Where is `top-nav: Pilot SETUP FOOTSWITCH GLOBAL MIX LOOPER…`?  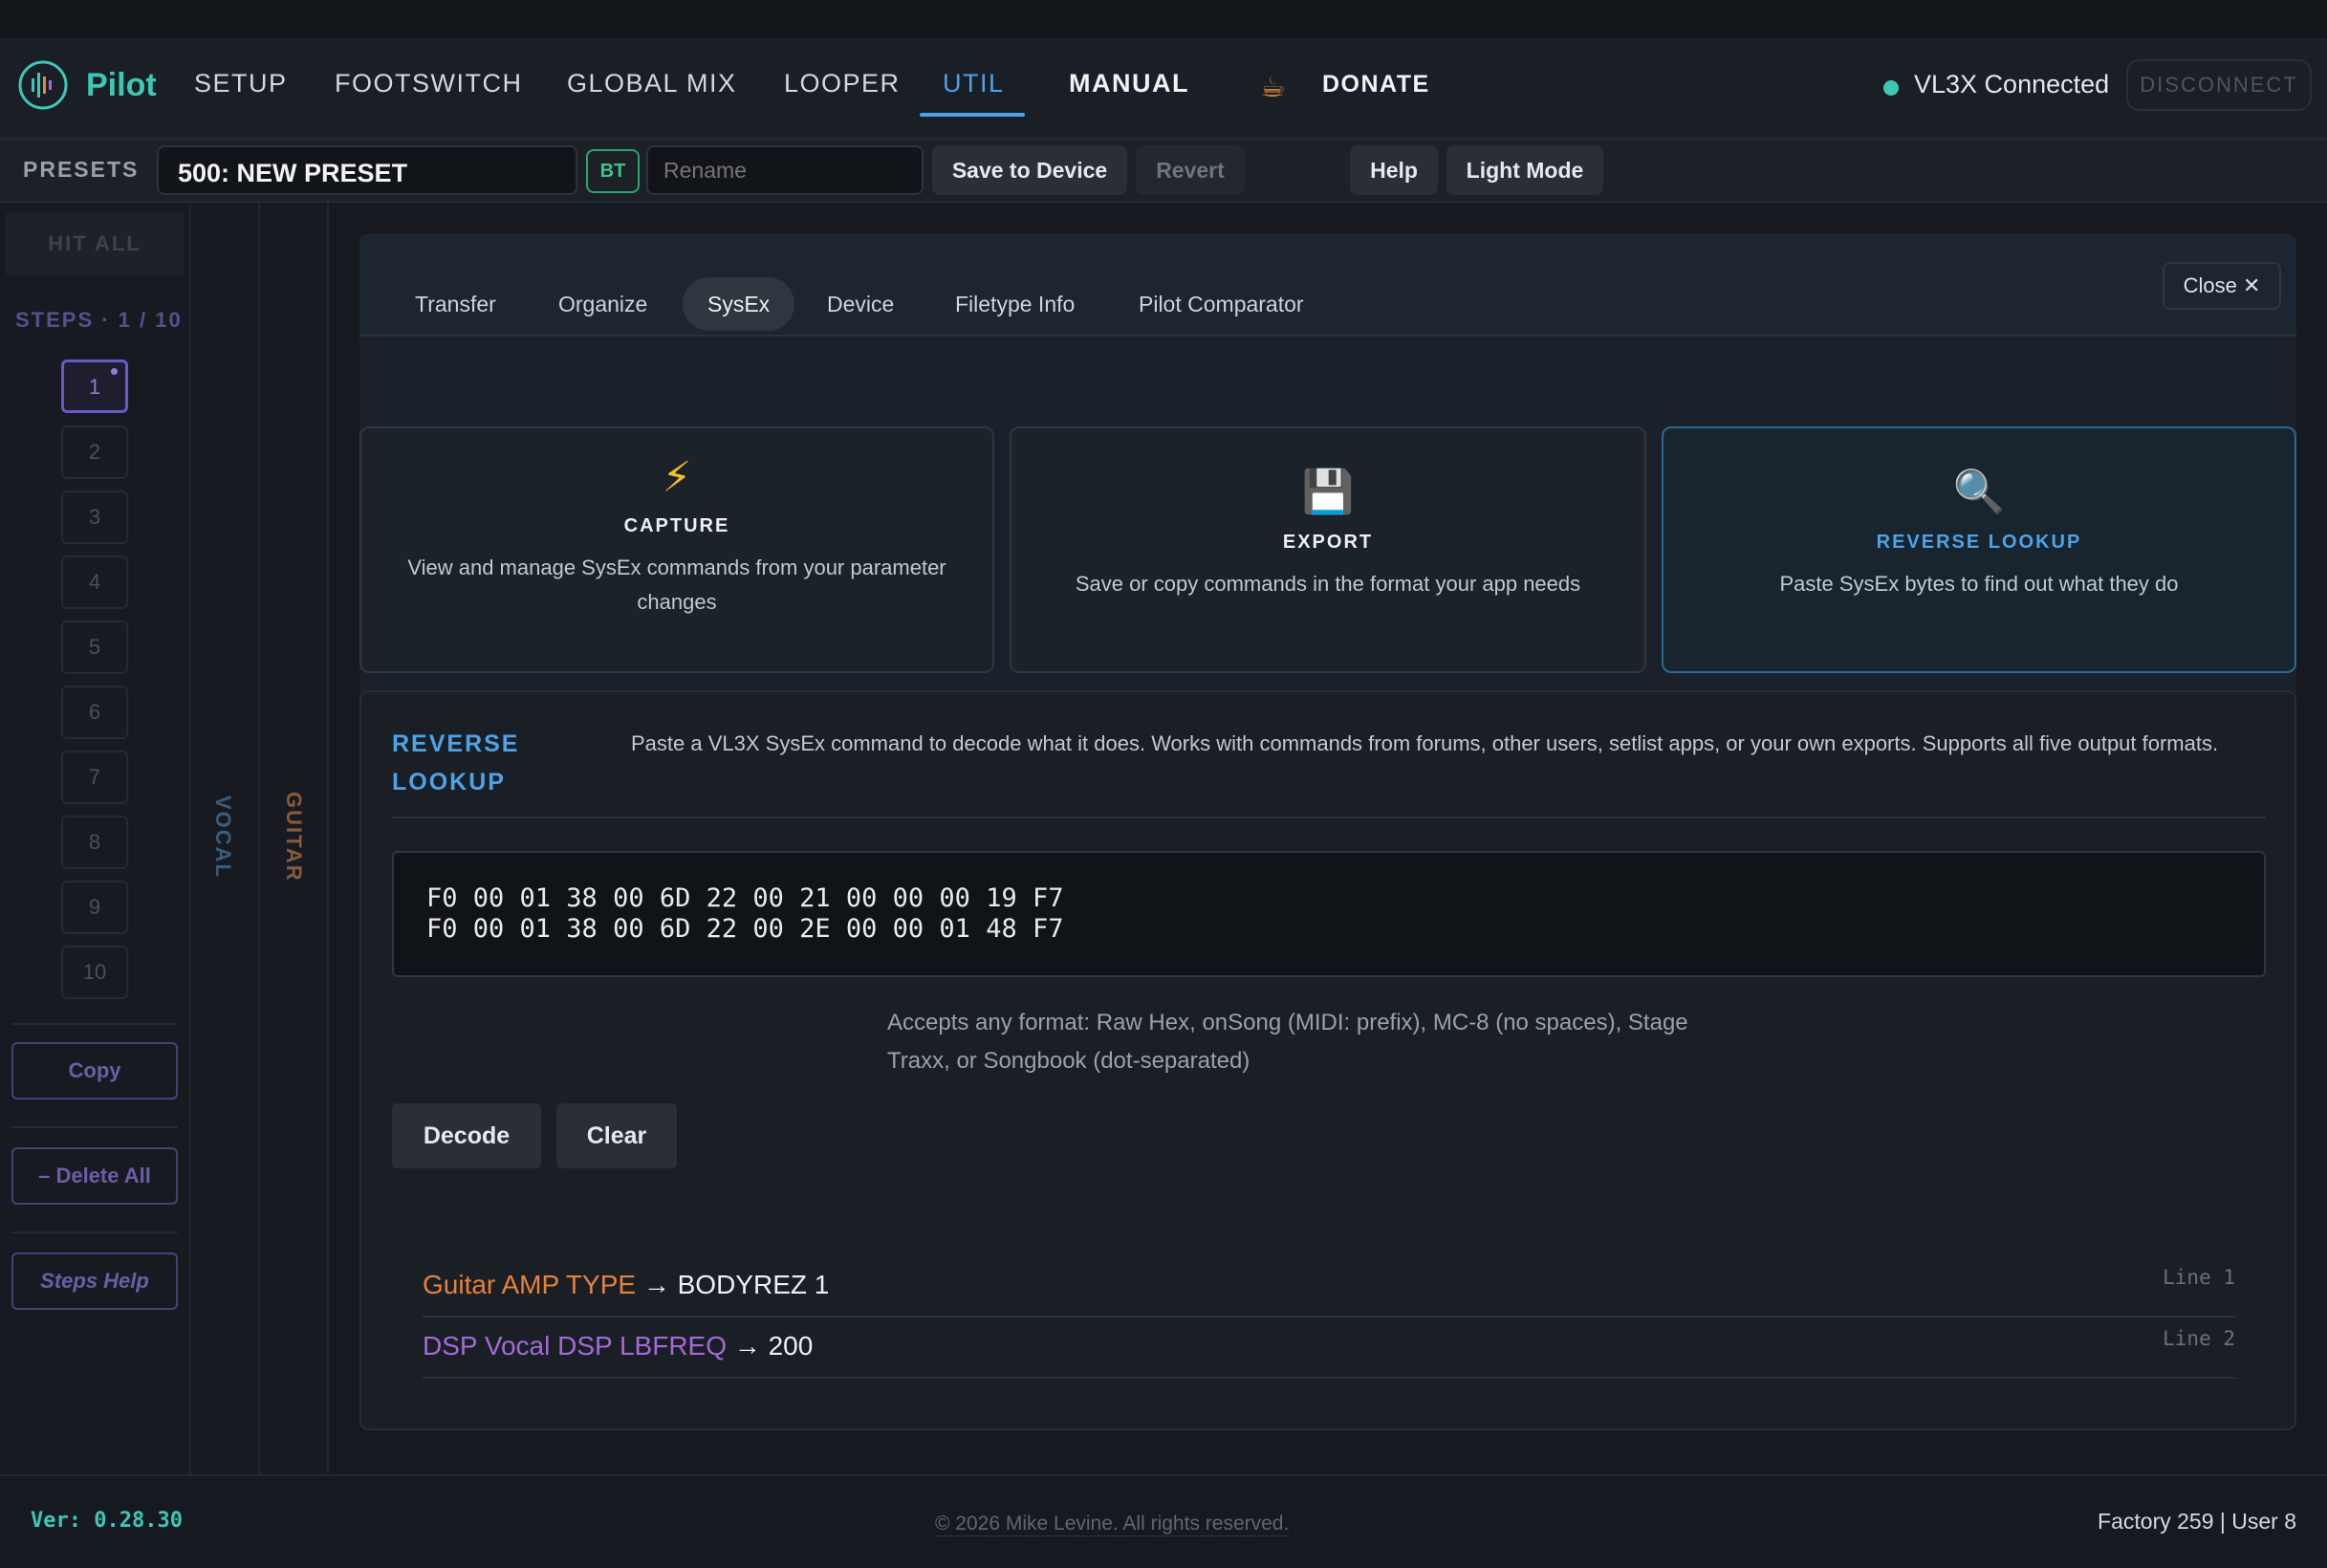
top-nav: Pilot SETUP FOOTSWITCH GLOBAL MIX LOOPER… is located at coordinates (1163, 89).